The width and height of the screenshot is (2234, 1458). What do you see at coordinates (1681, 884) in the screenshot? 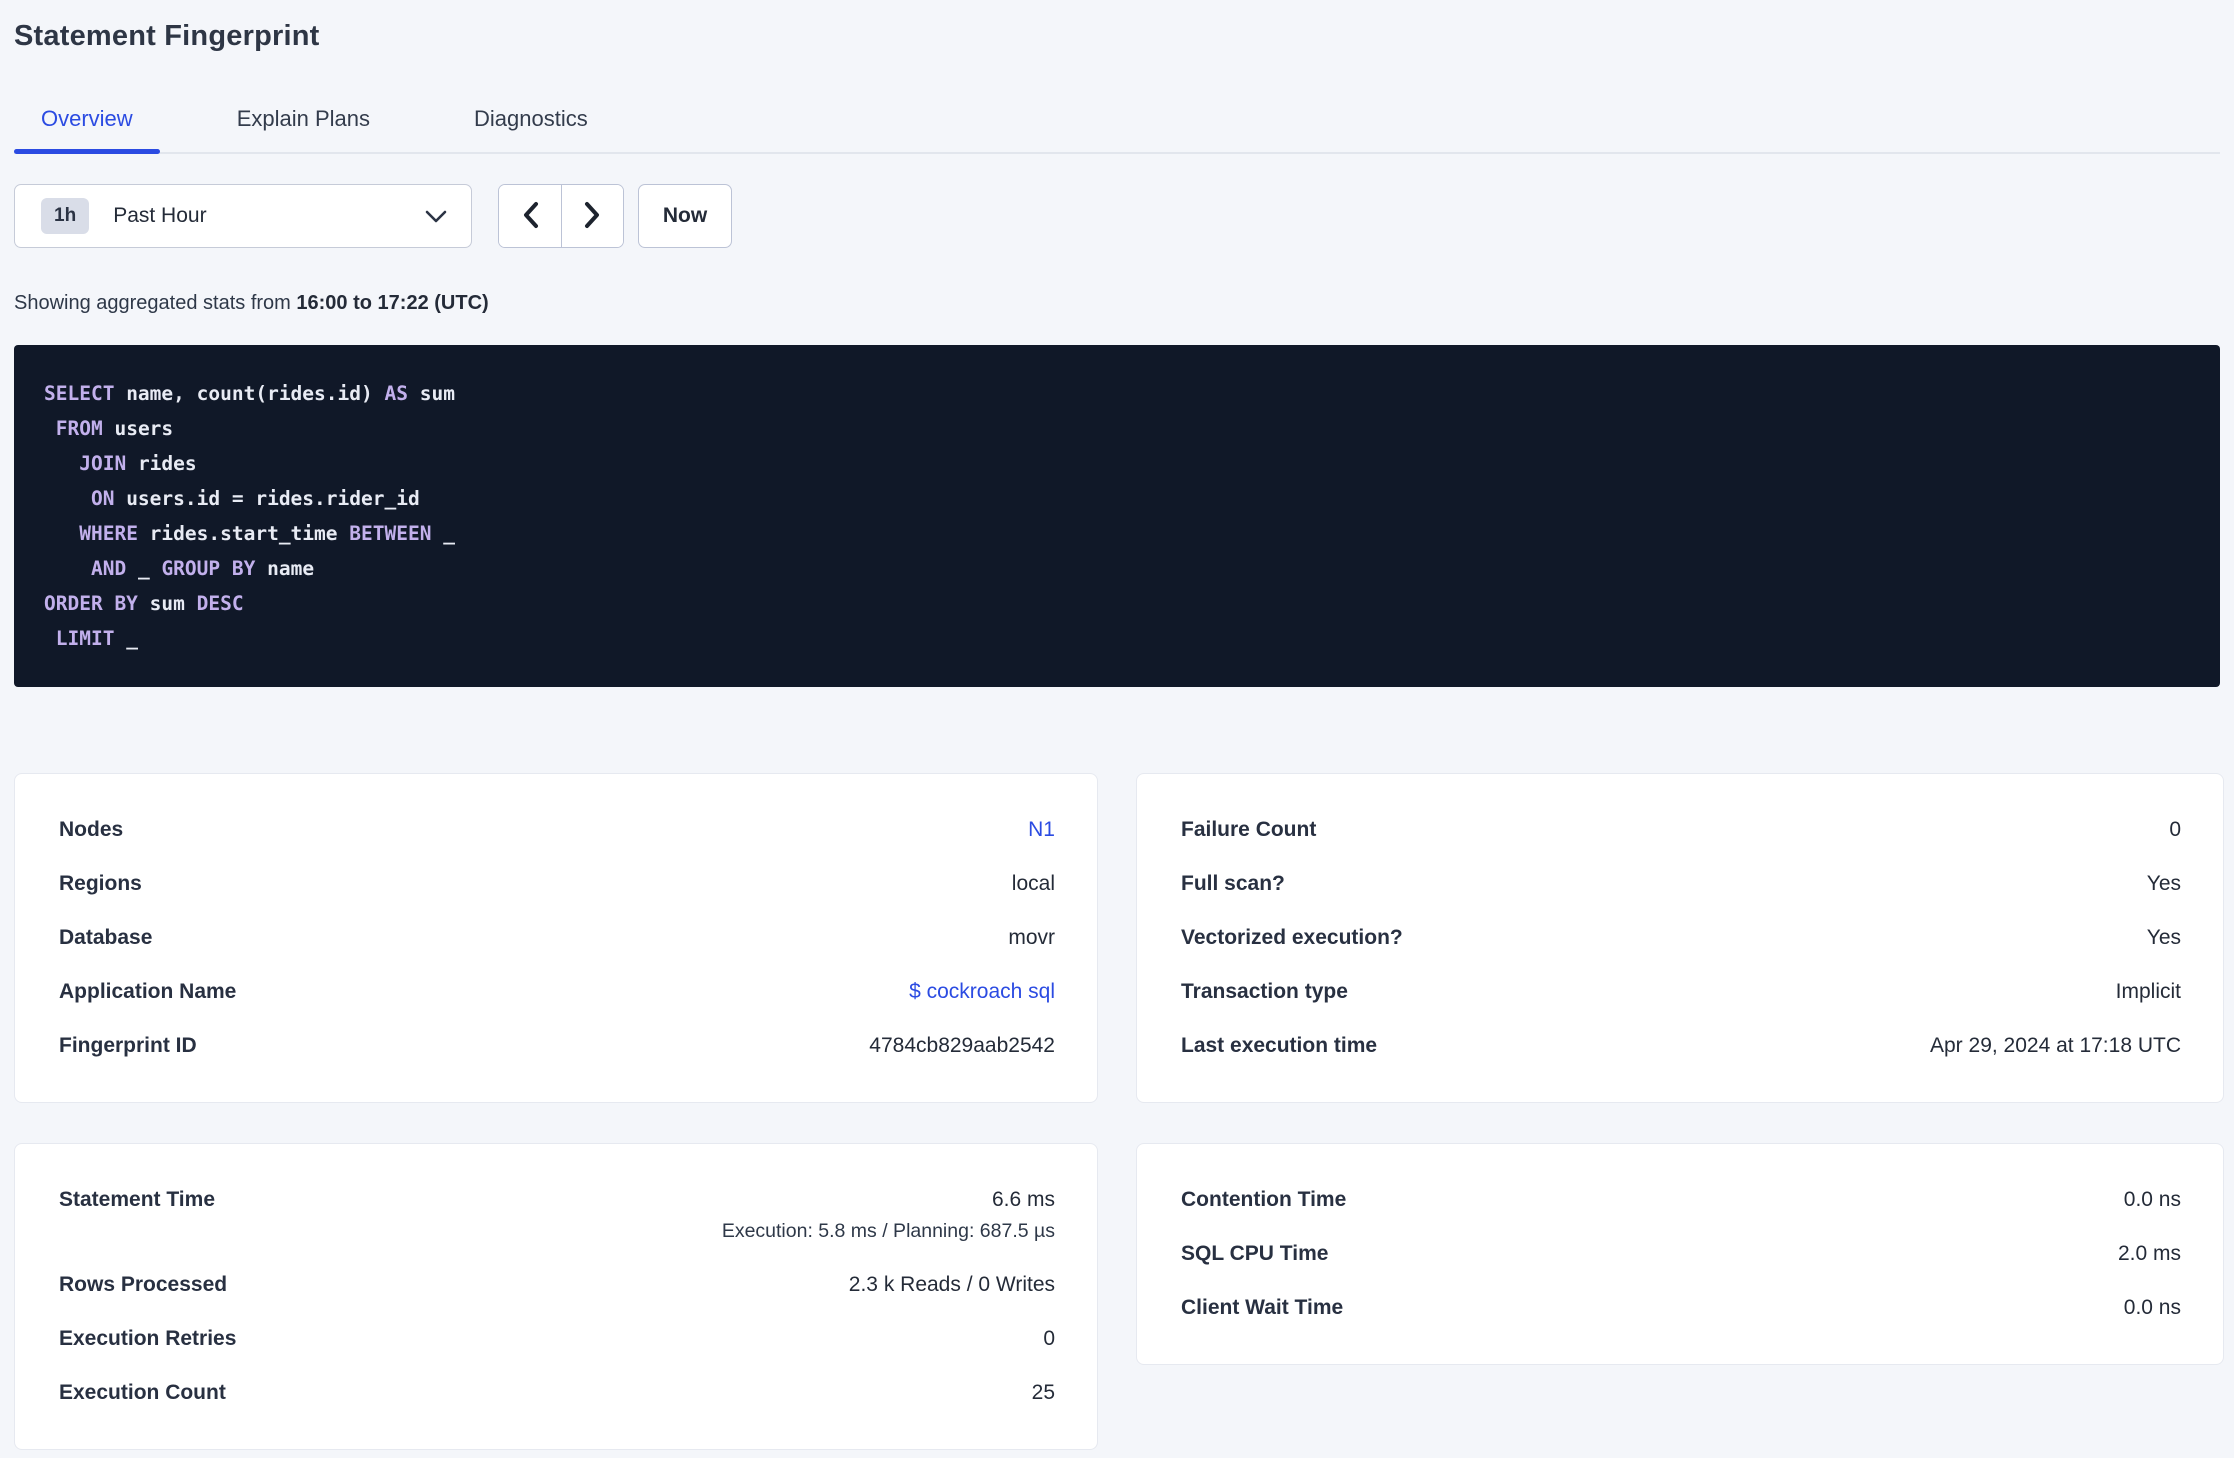
I see `card-row: Full scan? Yes` at bounding box center [1681, 884].